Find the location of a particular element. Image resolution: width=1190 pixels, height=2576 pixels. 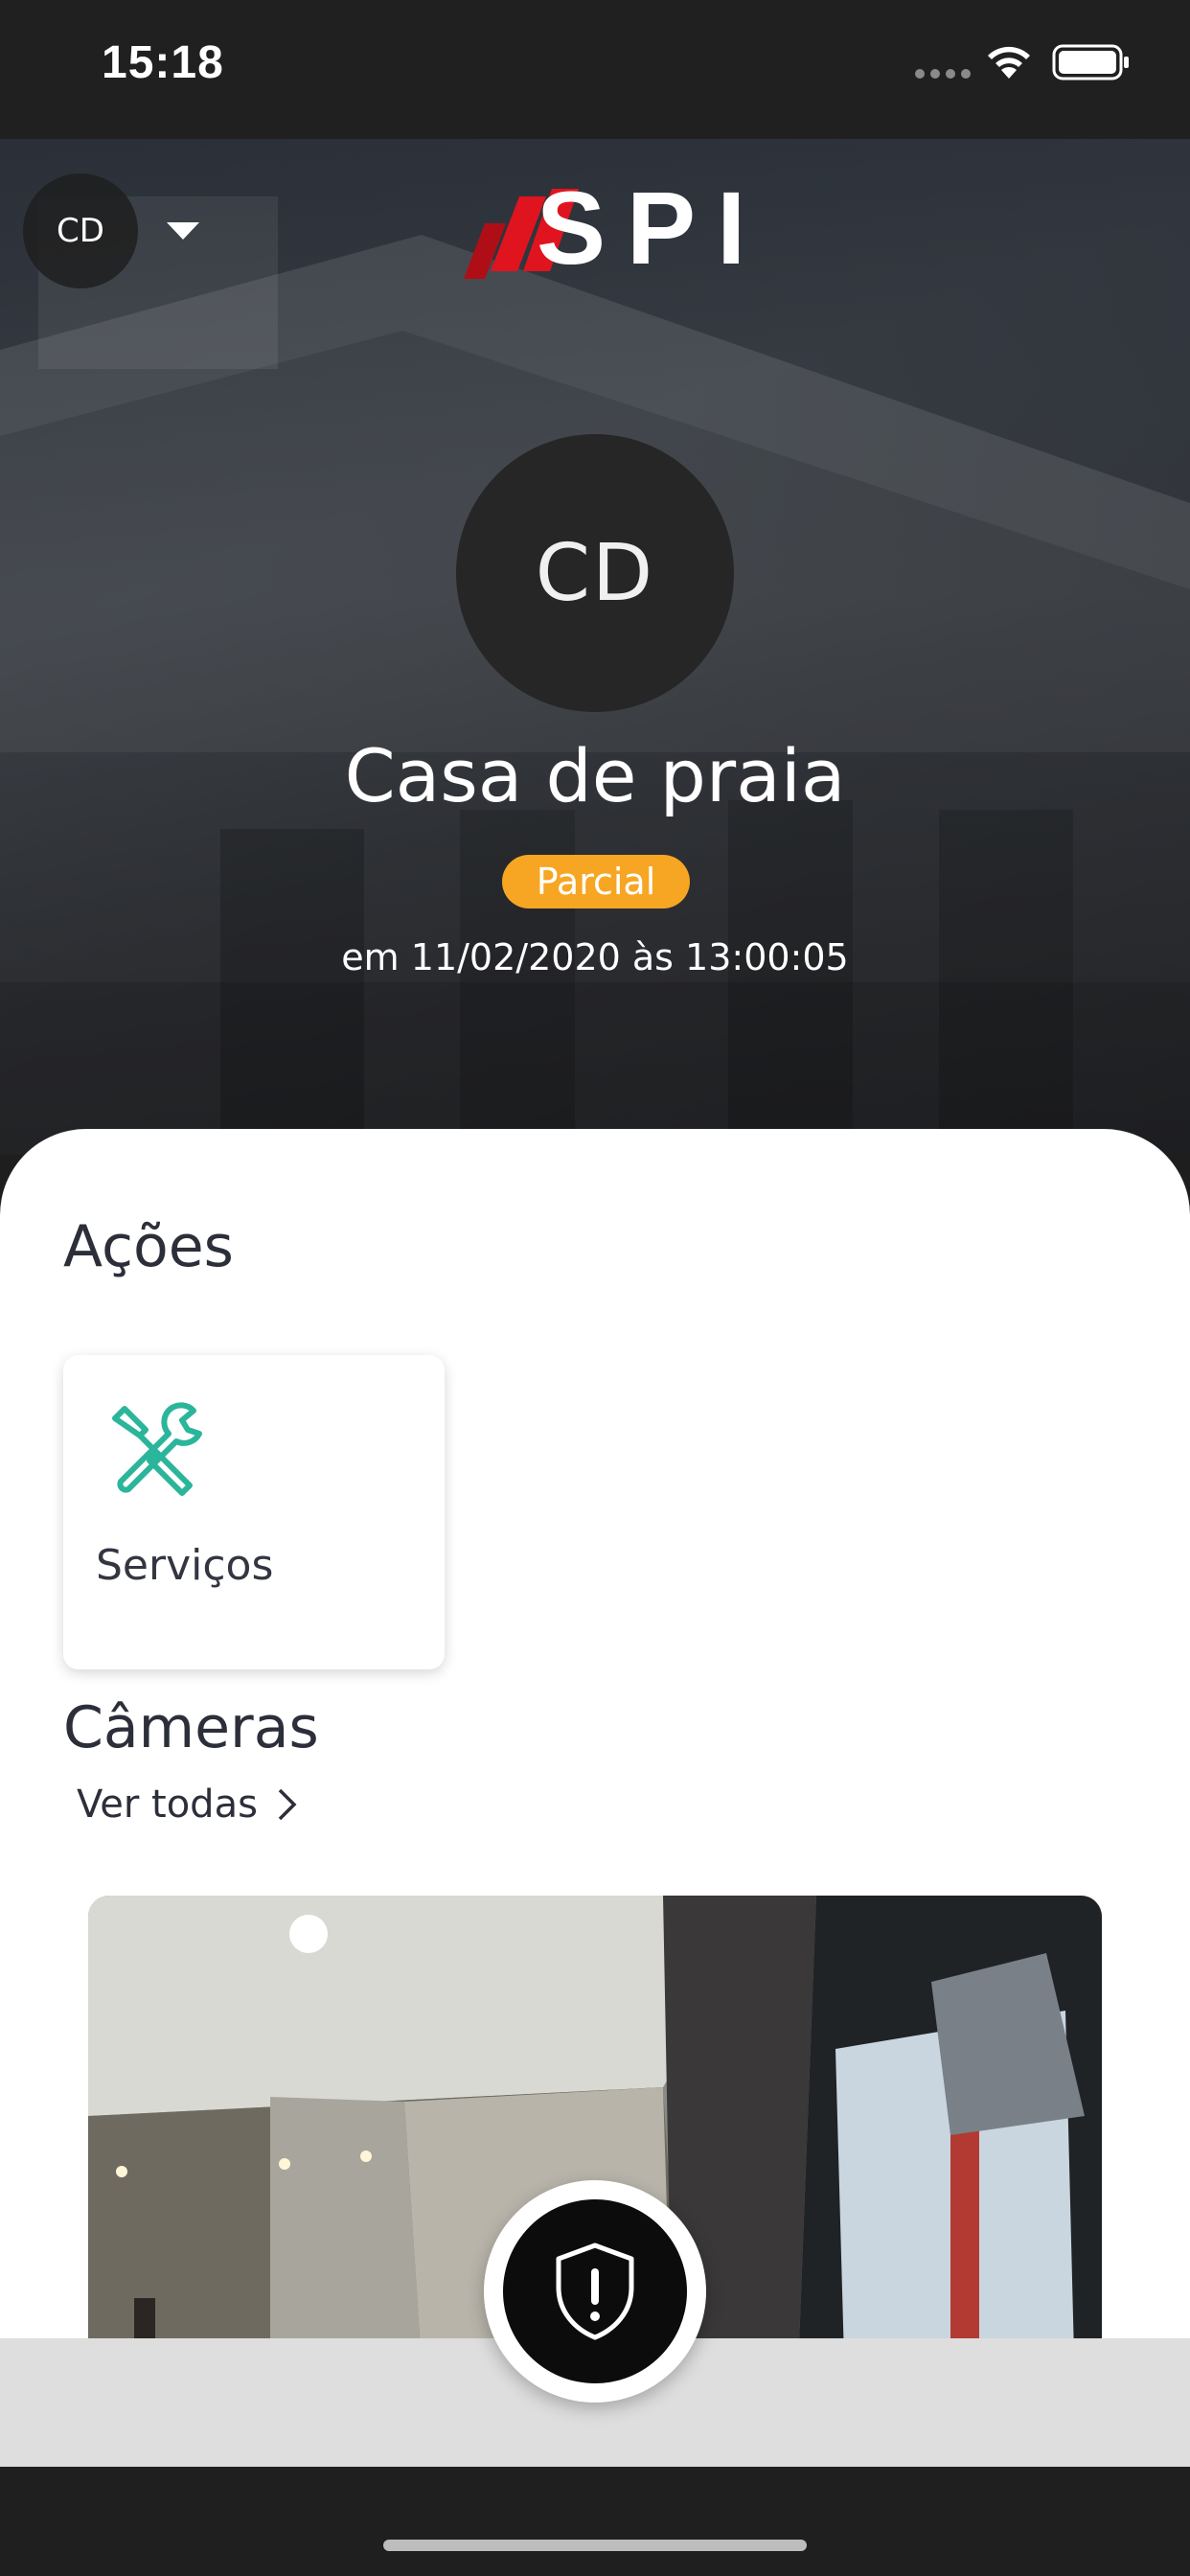

status-bar: 15:18 is located at coordinates (595, 69).